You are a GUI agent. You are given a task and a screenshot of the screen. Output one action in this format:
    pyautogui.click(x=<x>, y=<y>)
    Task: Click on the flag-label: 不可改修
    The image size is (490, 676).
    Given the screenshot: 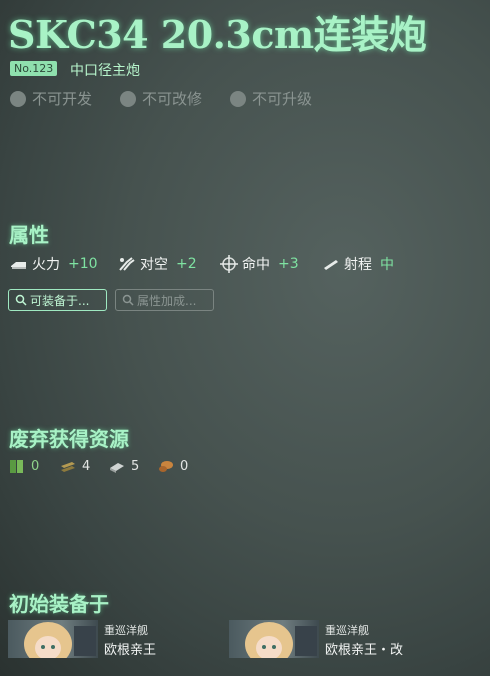 What is the action you would take?
    pyautogui.click(x=172, y=99)
    